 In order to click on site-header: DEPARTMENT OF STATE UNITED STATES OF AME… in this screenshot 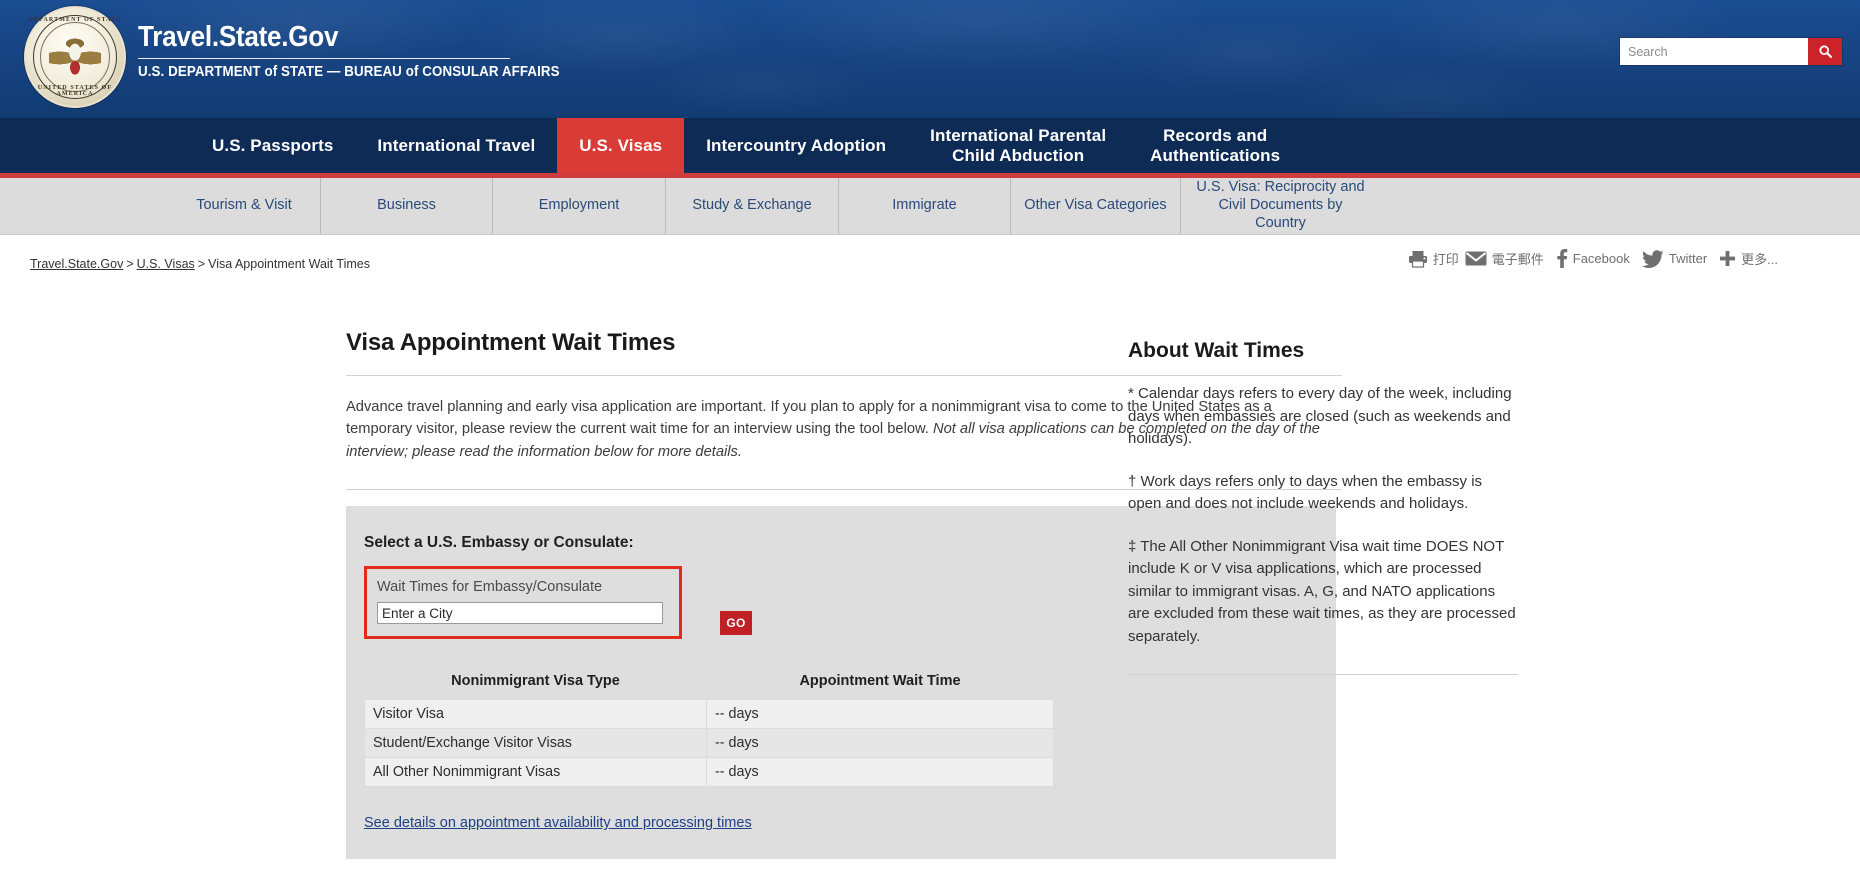, I will do `click(930, 59)`.